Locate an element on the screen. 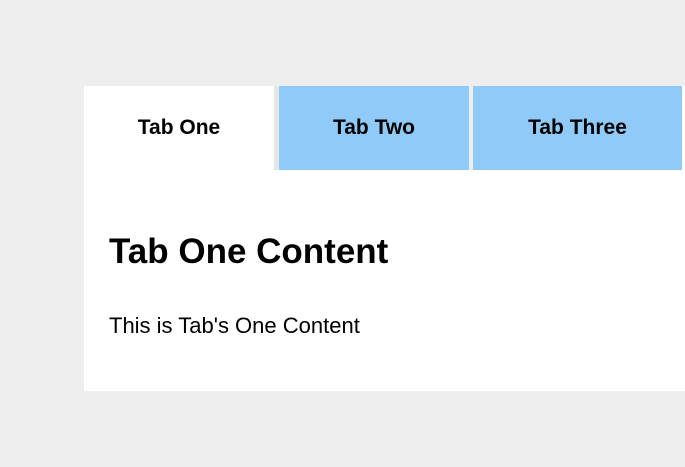  tab-three: Tab Three is located at coordinates (577, 128).